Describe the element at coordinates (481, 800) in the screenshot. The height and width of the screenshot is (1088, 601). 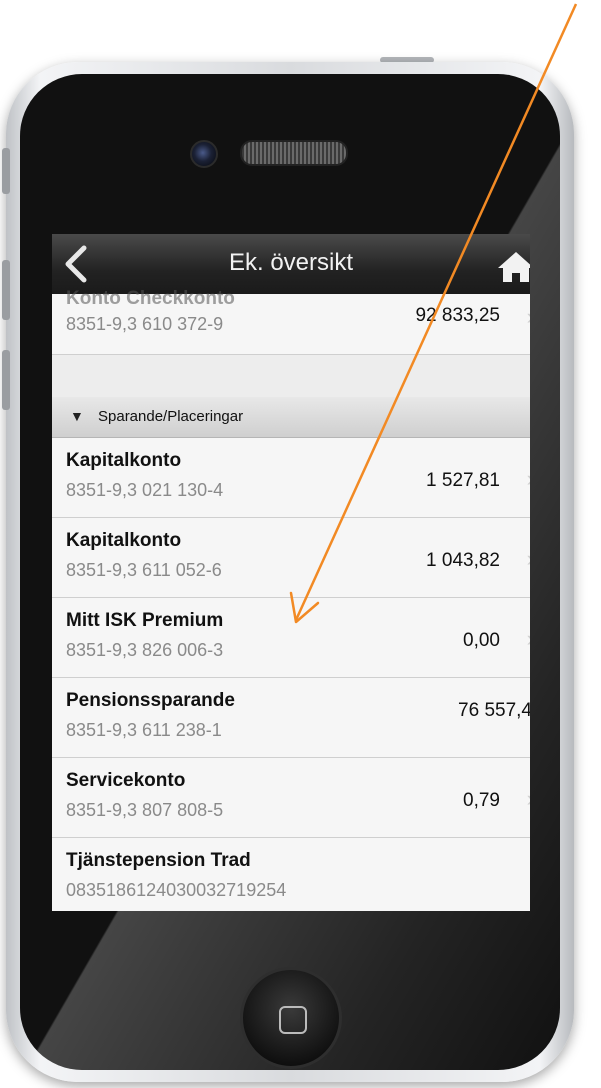
I see `account-balance: 0,79` at that location.